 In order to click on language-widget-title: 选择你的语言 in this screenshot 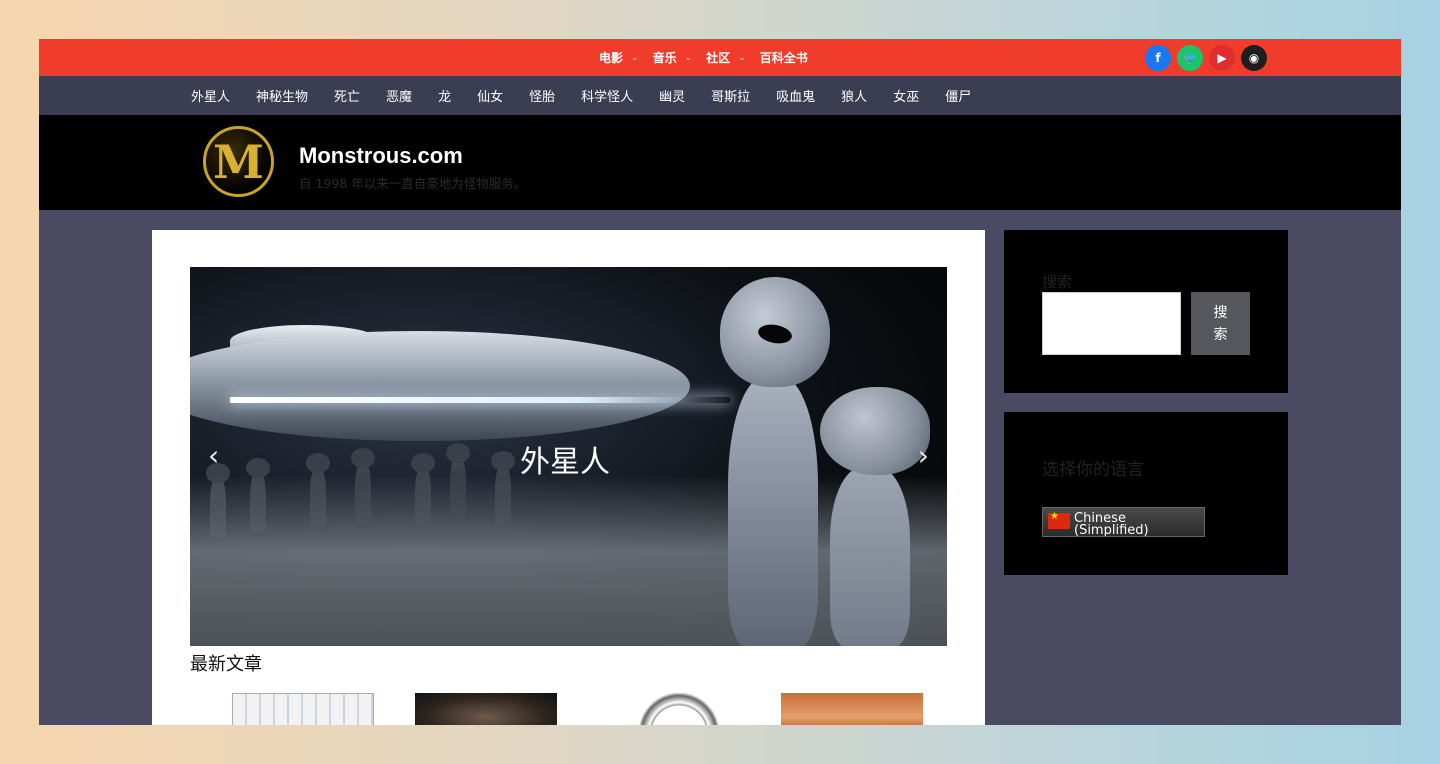, I will do `click(1093, 470)`.